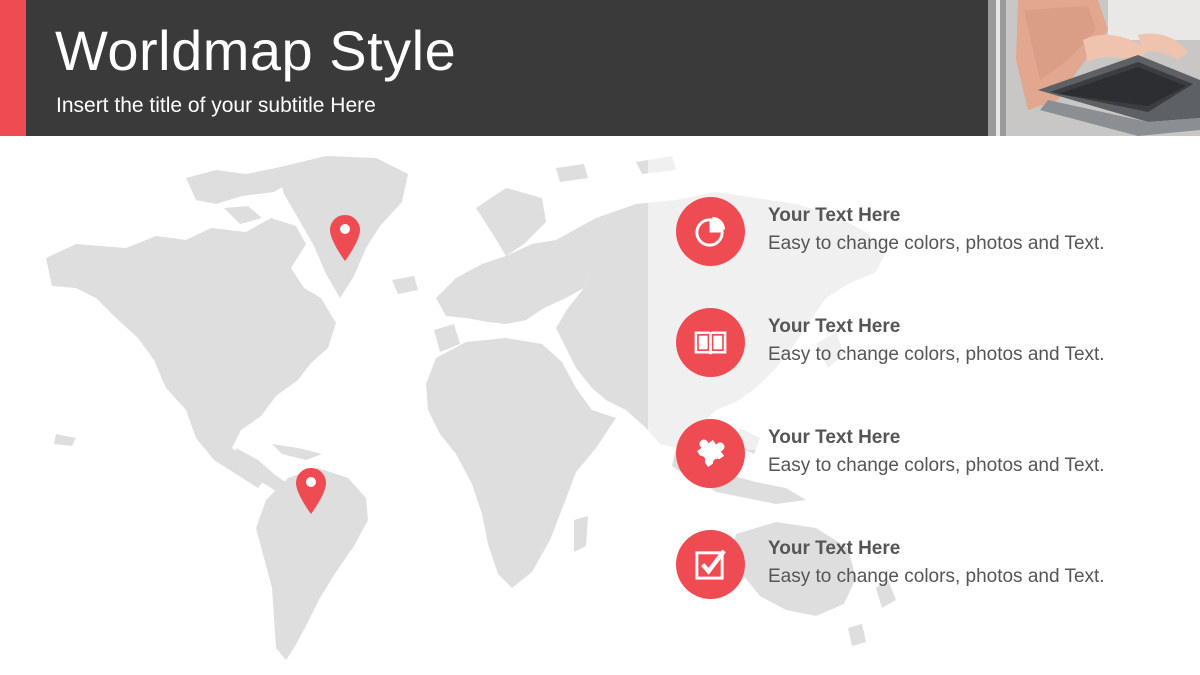  I want to click on book-icon, so click(710, 343).